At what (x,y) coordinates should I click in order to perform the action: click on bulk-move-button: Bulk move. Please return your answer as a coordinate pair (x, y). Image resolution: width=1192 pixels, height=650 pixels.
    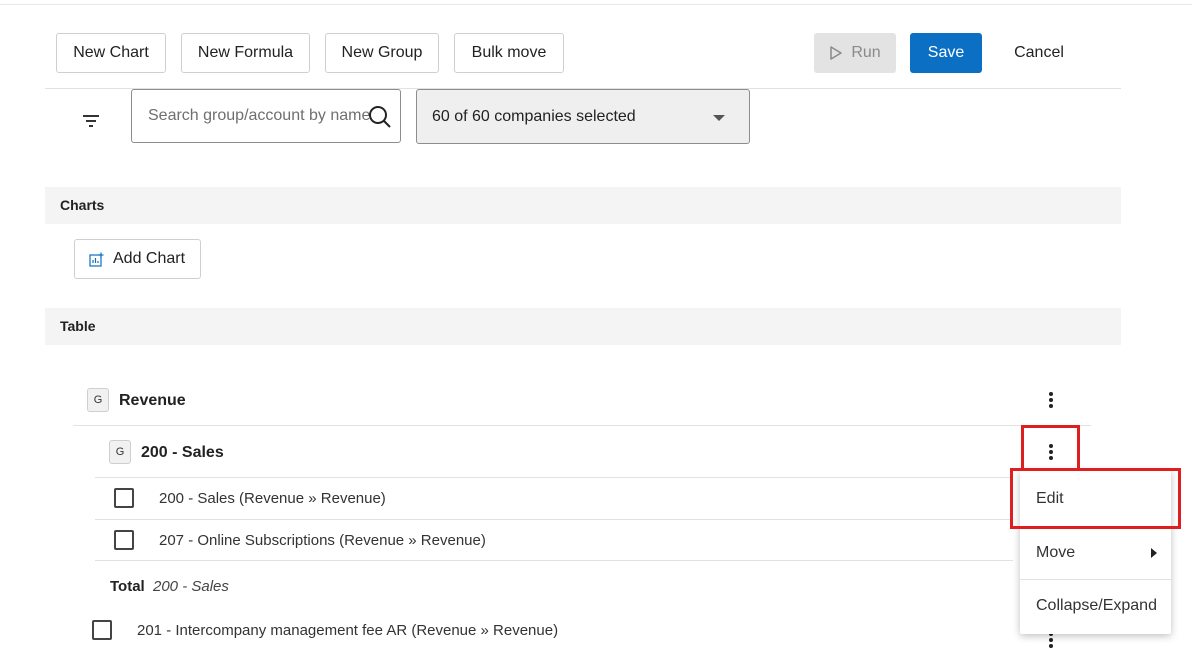
    Looking at the image, I should click on (509, 53).